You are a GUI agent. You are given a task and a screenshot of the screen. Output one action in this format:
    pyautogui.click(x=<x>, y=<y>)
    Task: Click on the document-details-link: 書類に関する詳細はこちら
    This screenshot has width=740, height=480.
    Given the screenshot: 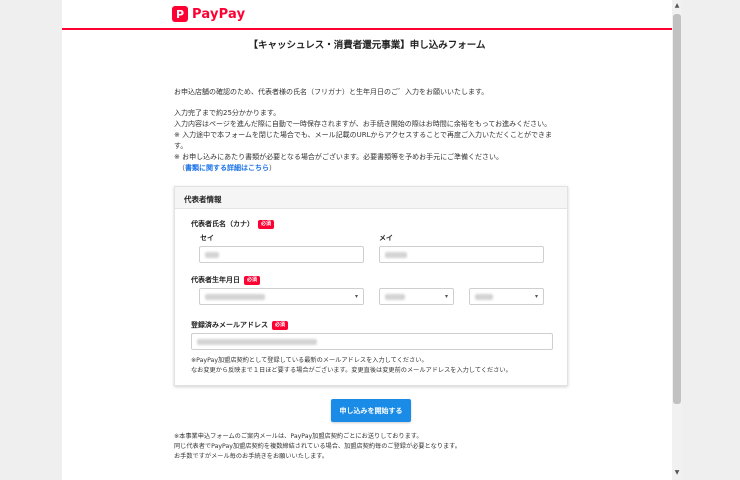 What is the action you would take?
    pyautogui.click(x=227, y=168)
    